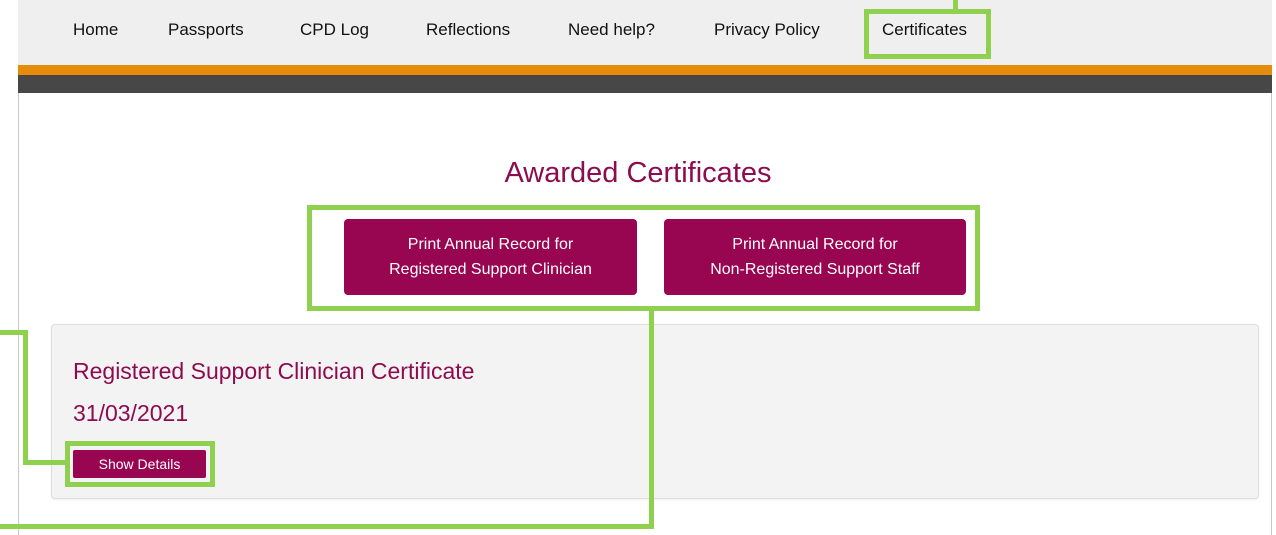 The width and height of the screenshot is (1276, 535). I want to click on highlight-connector-left-bottom, so click(45, 462).